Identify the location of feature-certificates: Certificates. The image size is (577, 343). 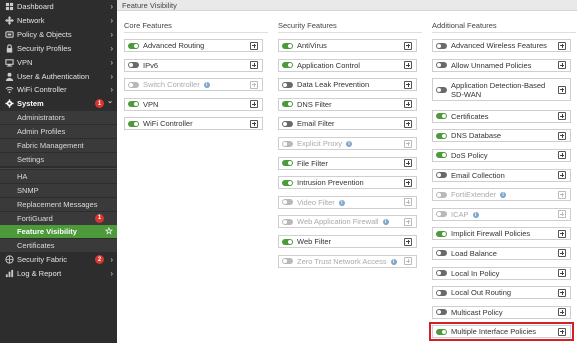
(501, 116).